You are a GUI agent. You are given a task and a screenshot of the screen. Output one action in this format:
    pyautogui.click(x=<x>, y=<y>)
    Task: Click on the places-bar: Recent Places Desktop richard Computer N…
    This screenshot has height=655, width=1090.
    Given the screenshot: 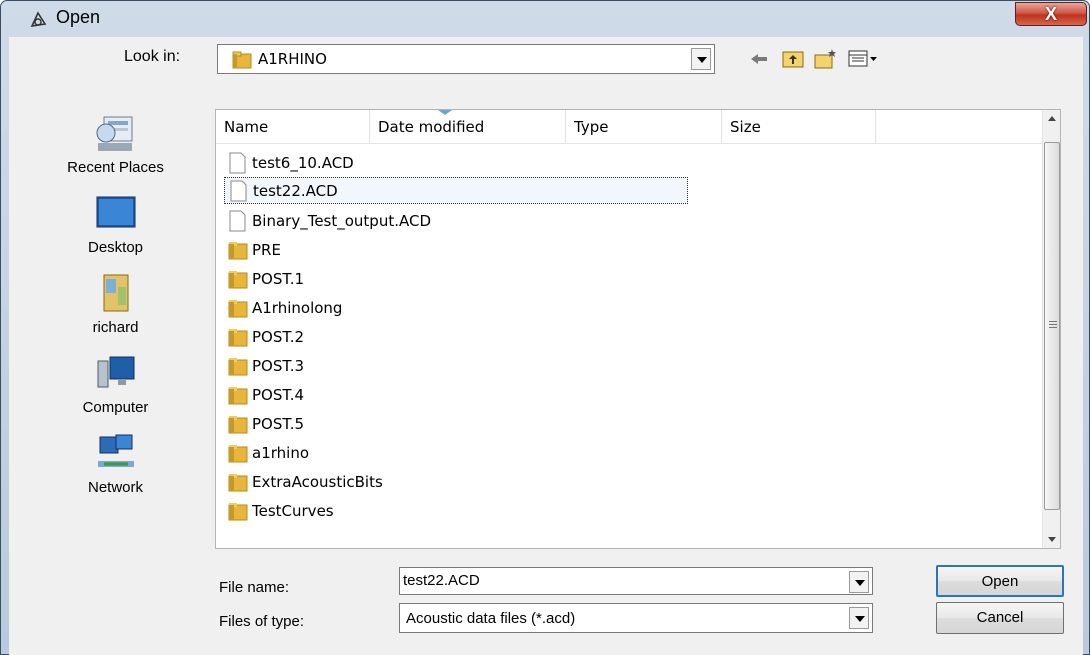 What is the action you would take?
    pyautogui.click(x=115, y=307)
    